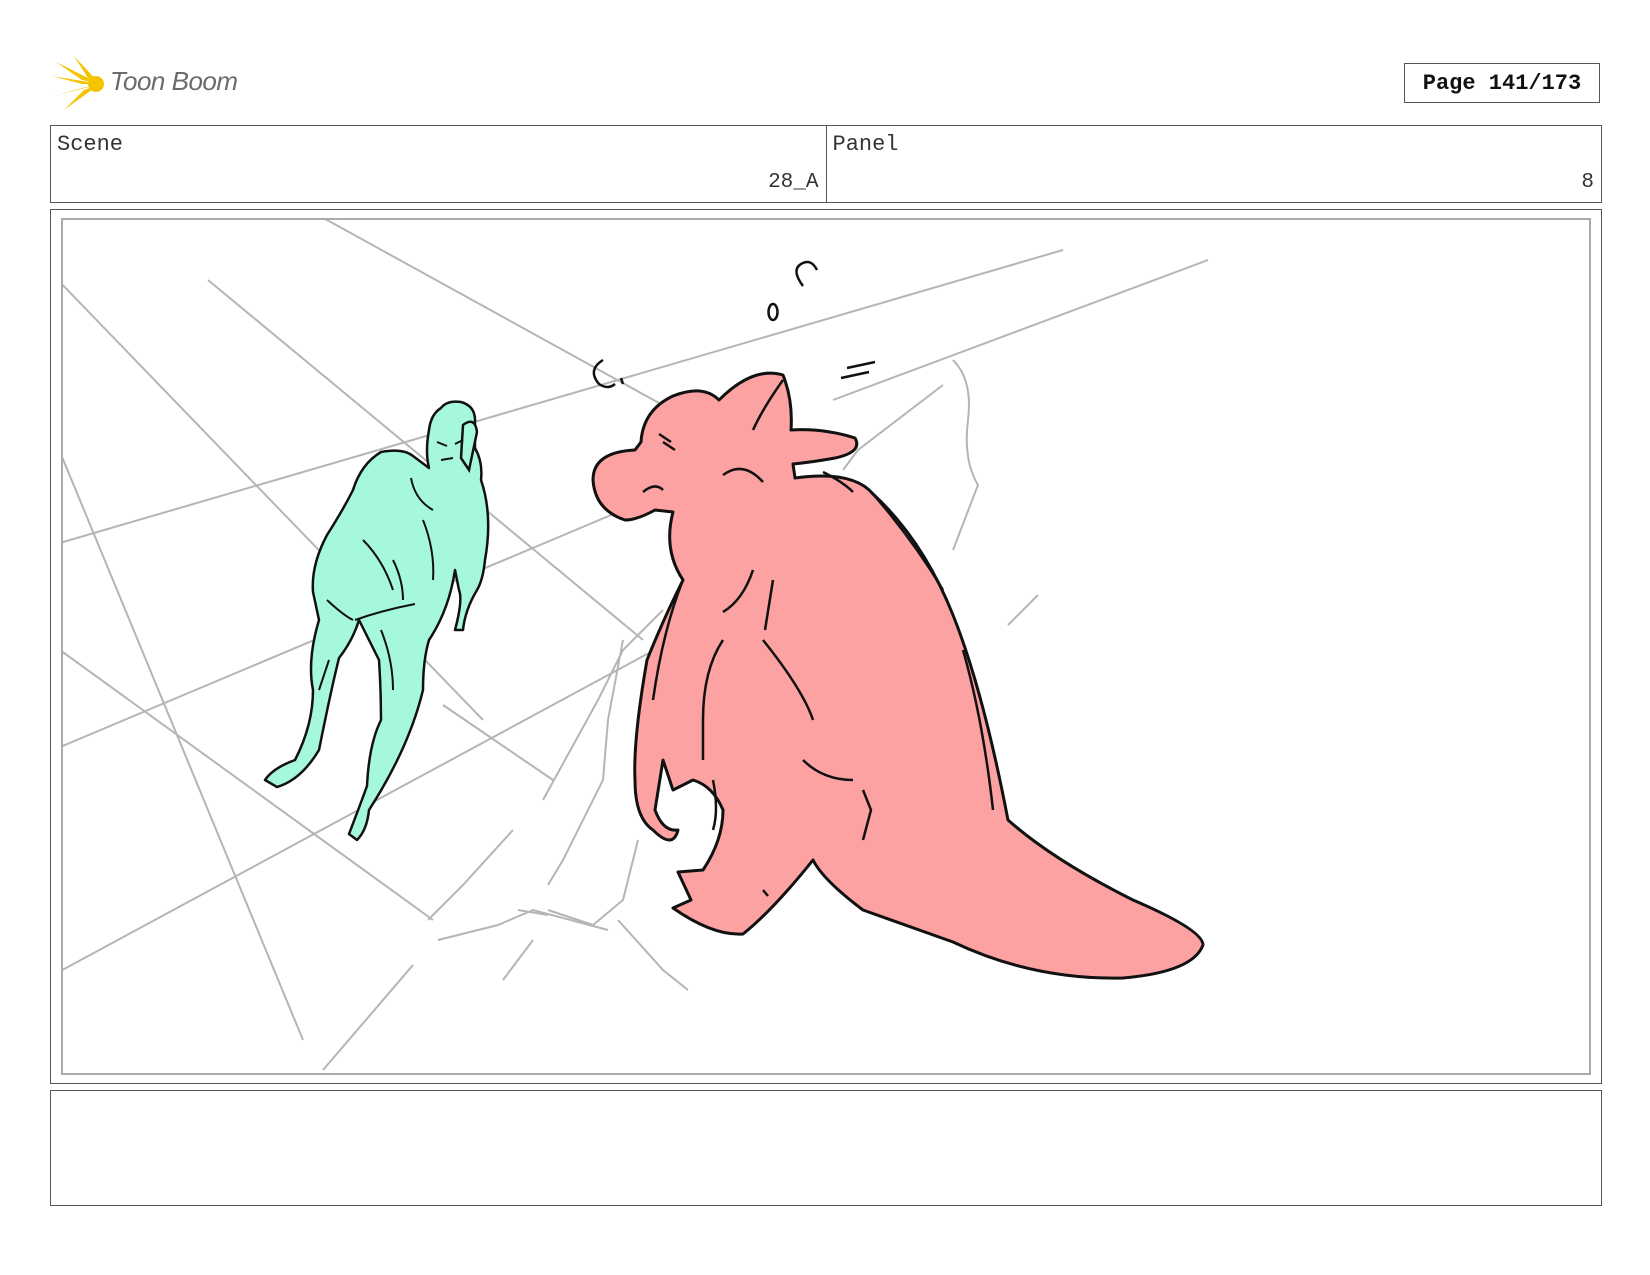 Image resolution: width=1650 pixels, height=1275 pixels. Describe the element at coordinates (174, 81) in the screenshot. I see `logo-text: Toon Boom` at that location.